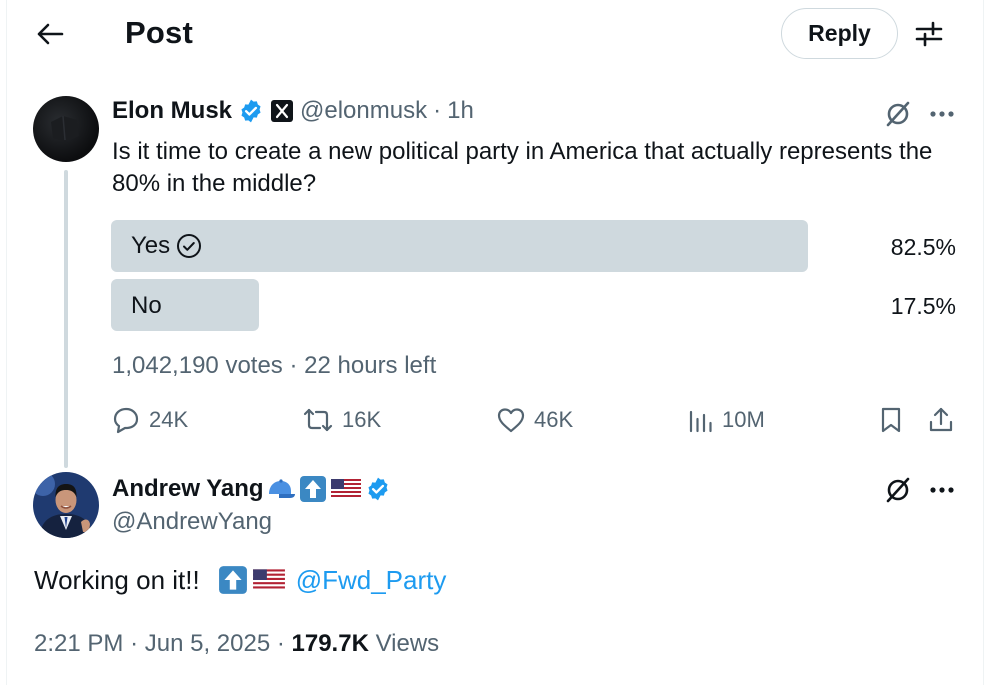 This screenshot has width=1000, height=685. Describe the element at coordinates (151, 245) in the screenshot. I see `poll-option-label: Yes` at that location.